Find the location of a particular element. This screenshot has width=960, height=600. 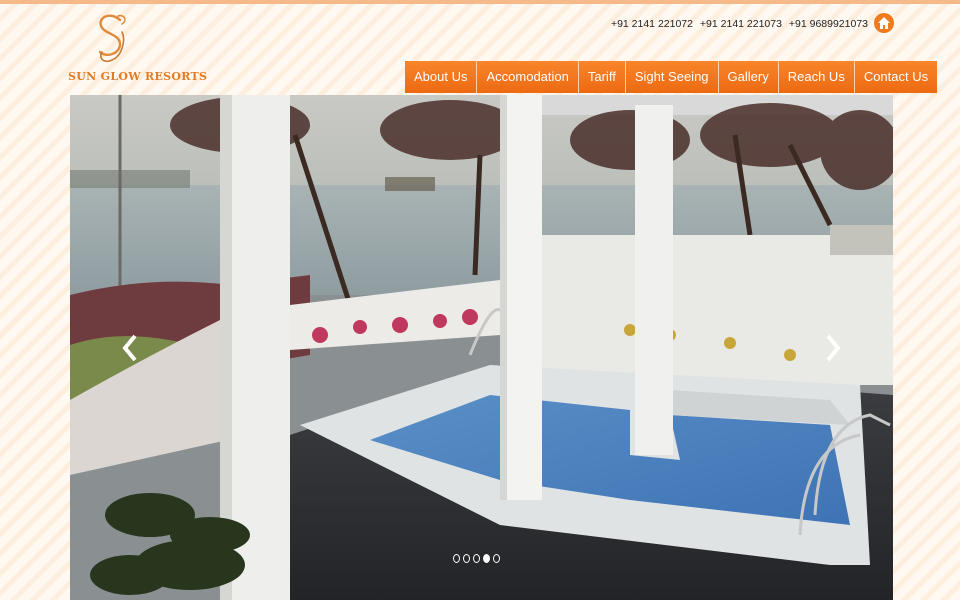

nav-item-contact-us: Contact Us is located at coordinates (895, 77).